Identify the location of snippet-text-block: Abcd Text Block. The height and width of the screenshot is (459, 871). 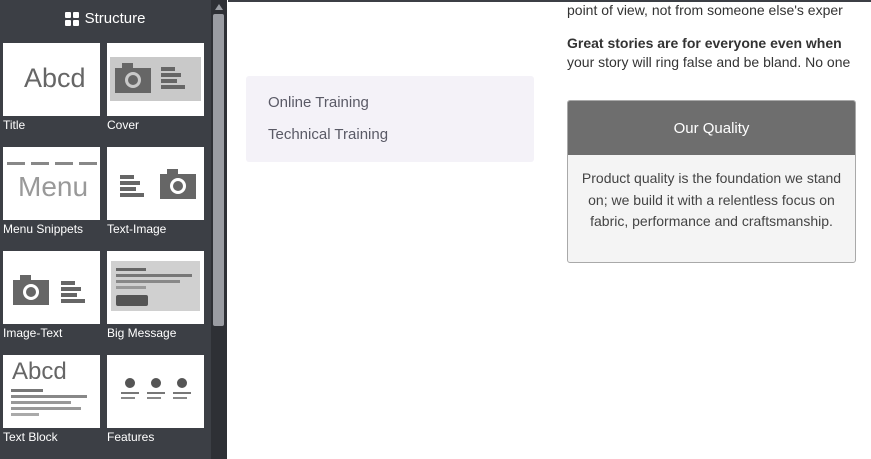
(52, 399).